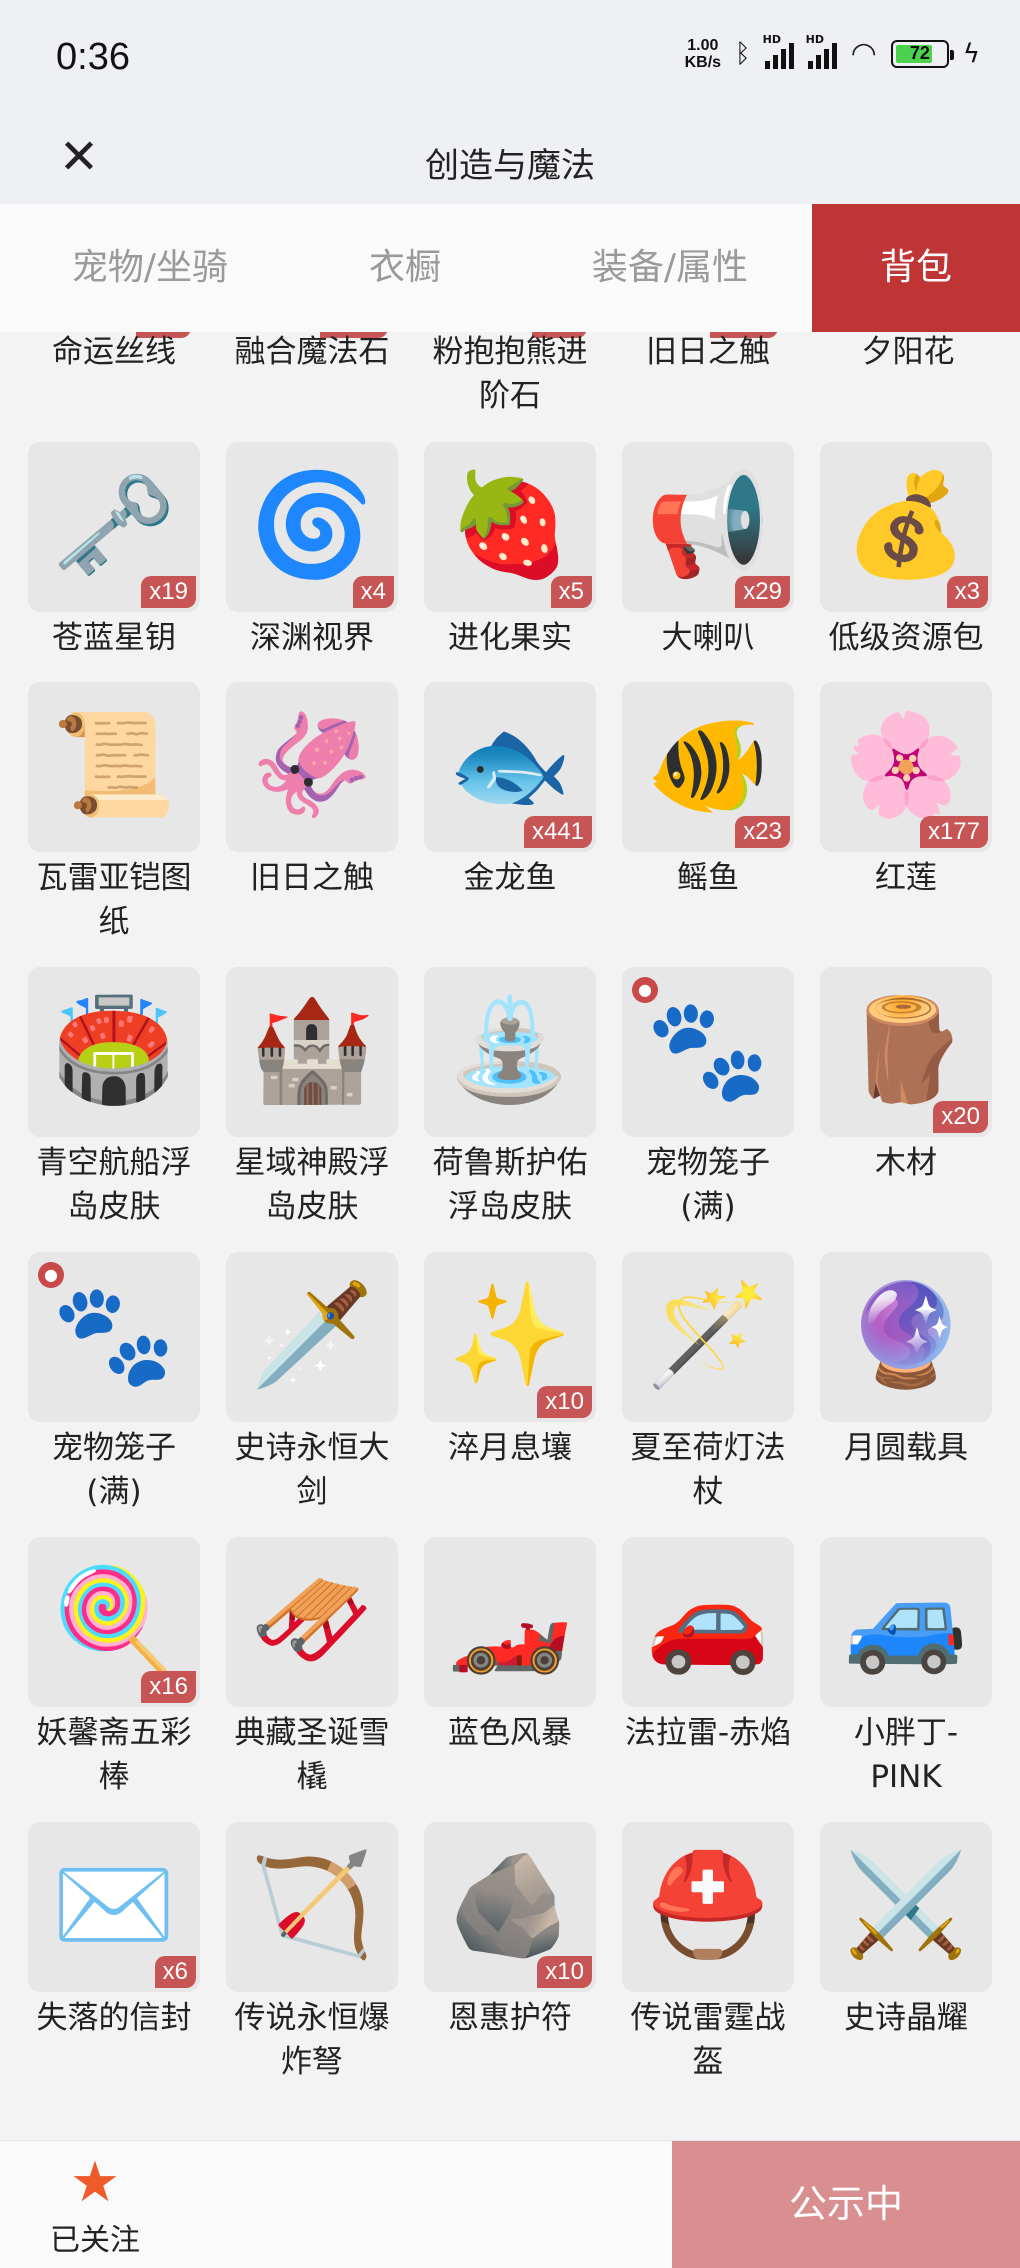 This screenshot has height=2268, width=1020. Describe the element at coordinates (908, 353) in the screenshot. I see `item-label: 夕阳花` at that location.